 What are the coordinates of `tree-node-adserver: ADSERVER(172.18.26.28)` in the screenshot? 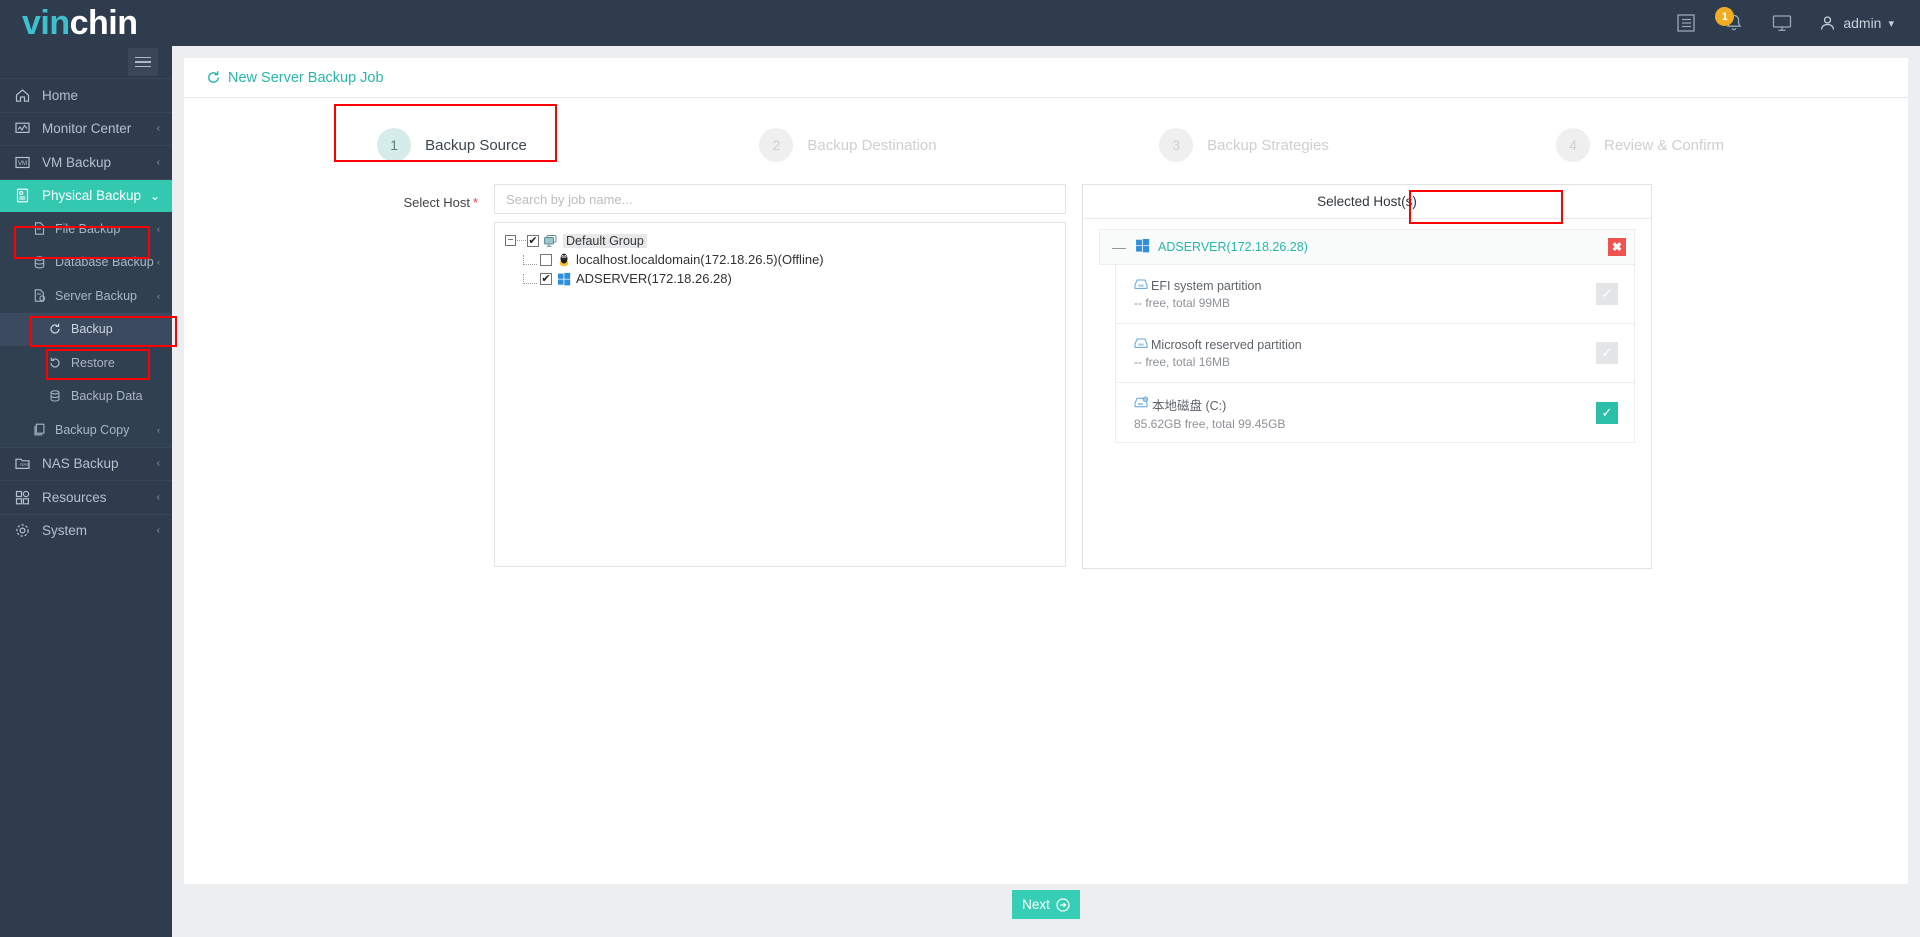 It's located at (780, 278).